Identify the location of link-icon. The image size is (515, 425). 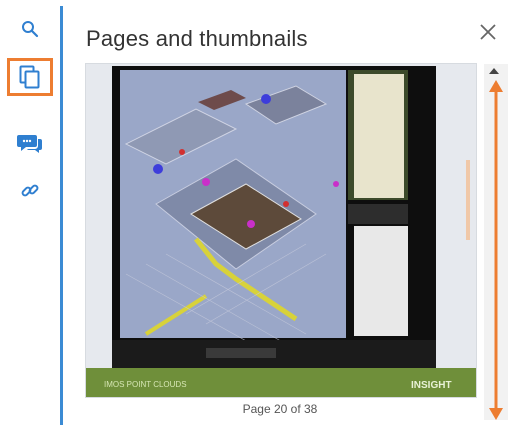
(30, 190).